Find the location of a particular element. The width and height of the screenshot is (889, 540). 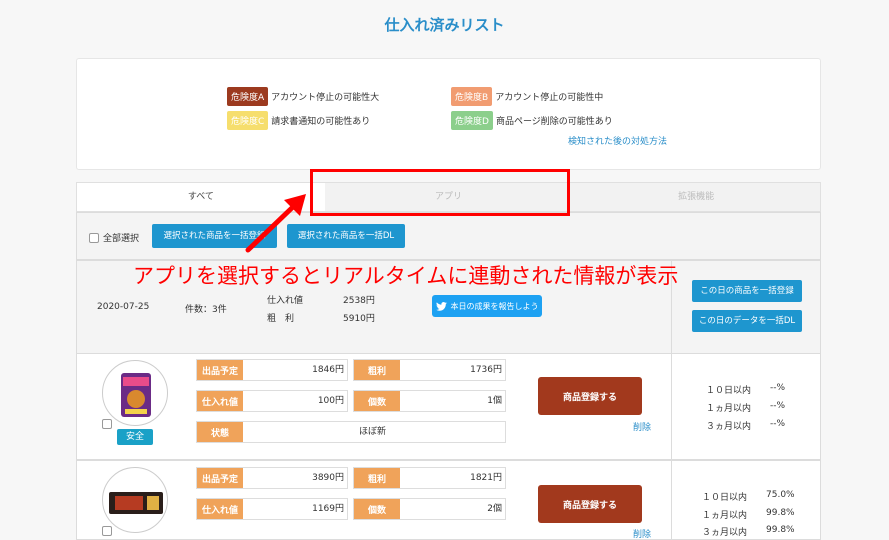

risk-b-badge: 危険度B is located at coordinates (472, 96).